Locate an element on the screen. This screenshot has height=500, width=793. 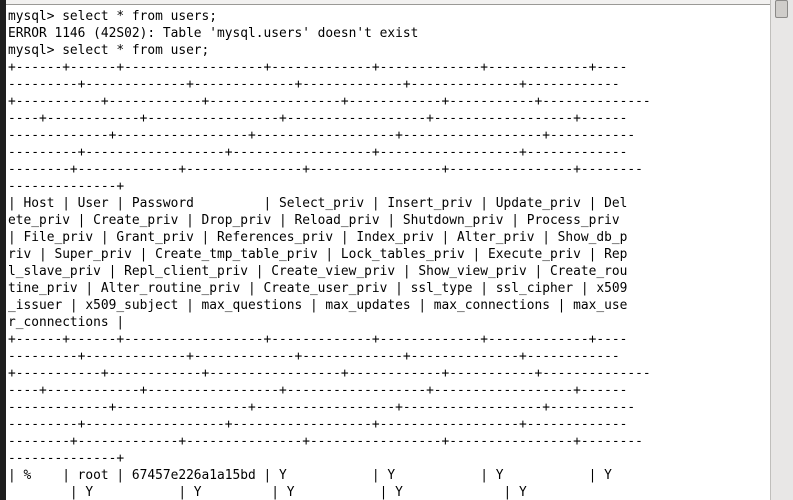
vertical-scrollbar is located at coordinates (781, 250).